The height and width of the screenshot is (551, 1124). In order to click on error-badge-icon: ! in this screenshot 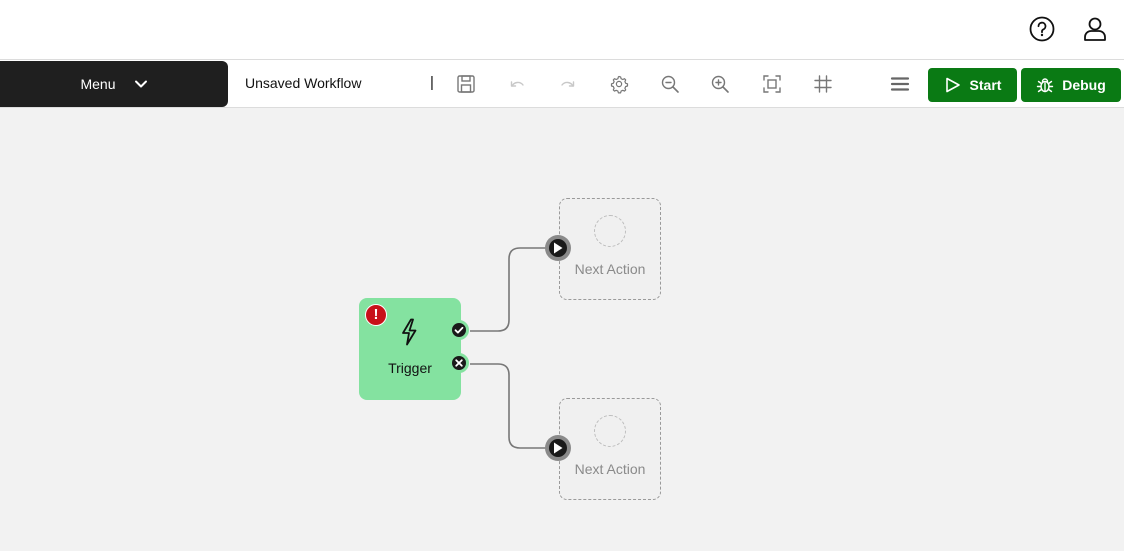, I will do `click(376, 315)`.